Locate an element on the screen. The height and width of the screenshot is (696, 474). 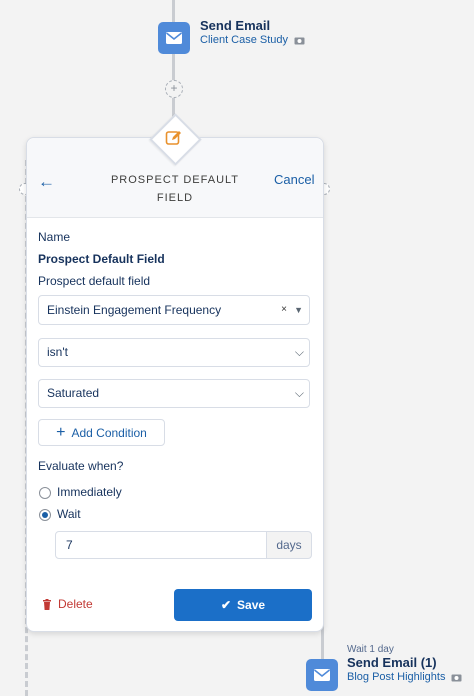
save-label: Save is located at coordinates (251, 605).